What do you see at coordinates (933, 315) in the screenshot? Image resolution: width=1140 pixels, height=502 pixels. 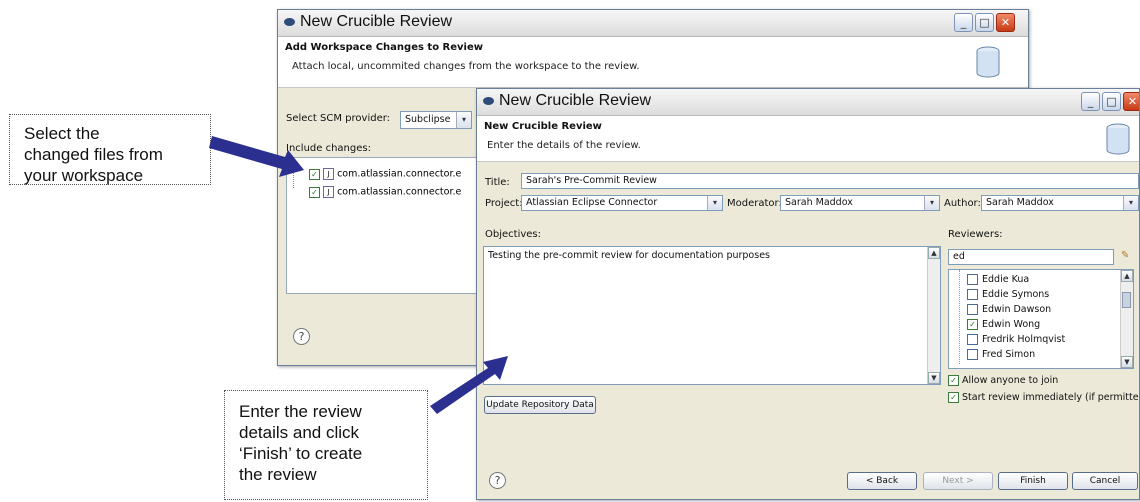 I see `objectives-scrollbar: ▲ ▼` at bounding box center [933, 315].